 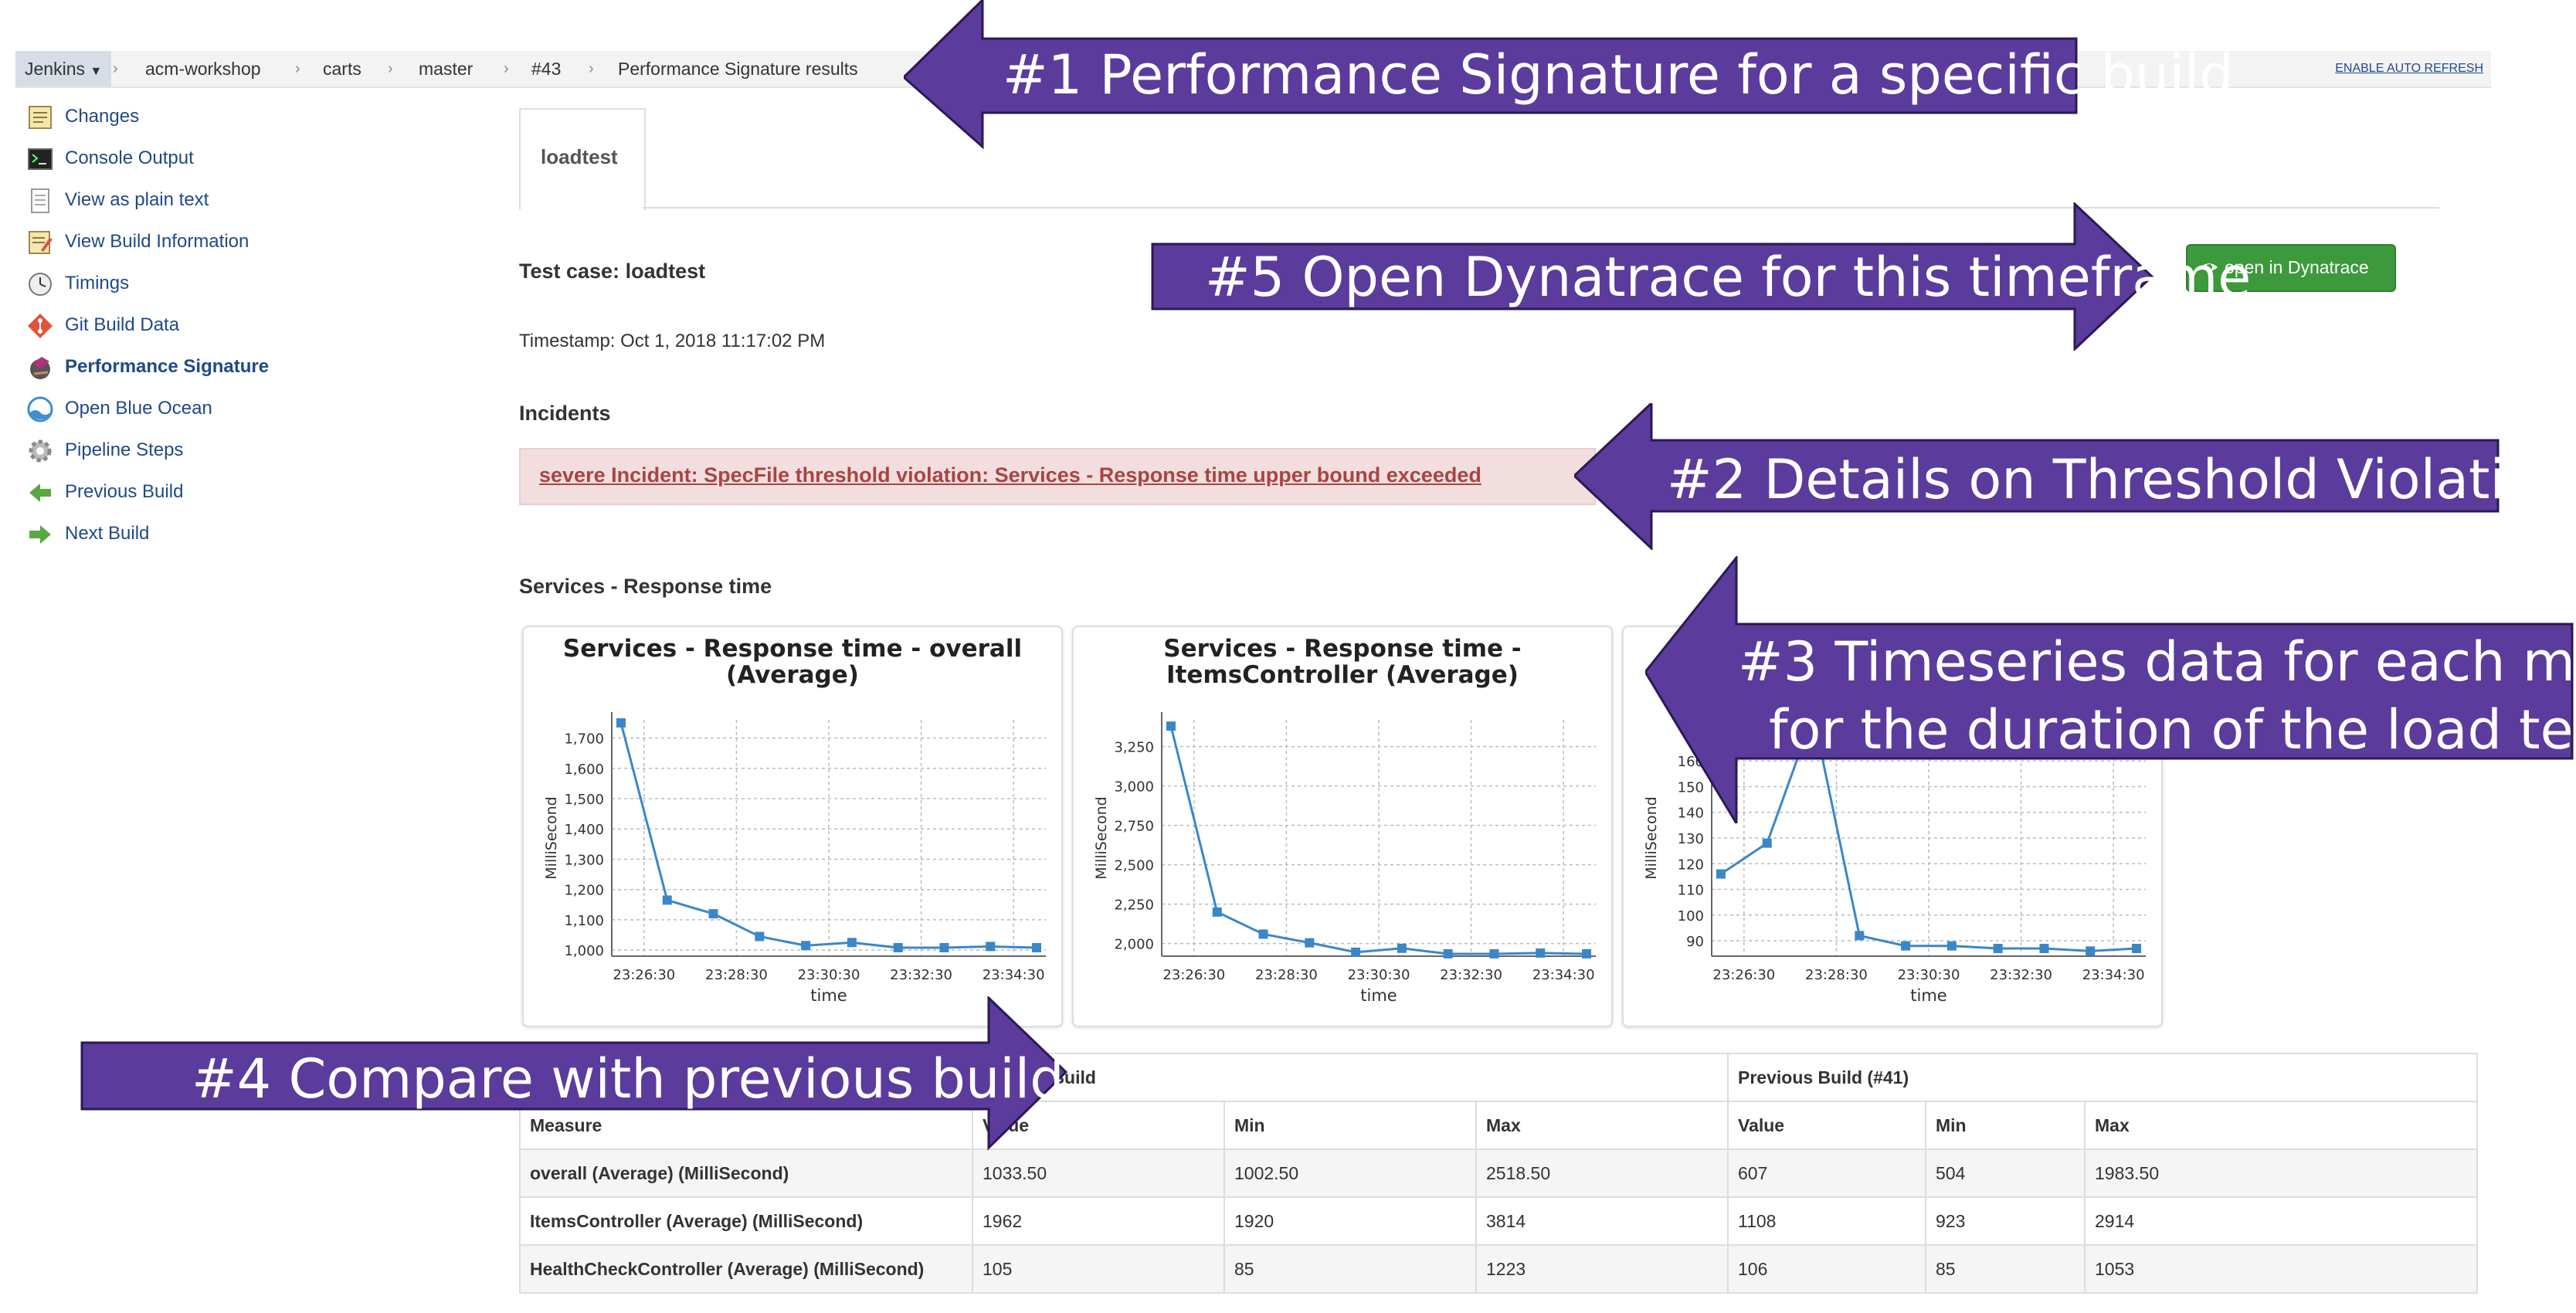 I want to click on breadcrumb-carts: carts, so click(x=342, y=69).